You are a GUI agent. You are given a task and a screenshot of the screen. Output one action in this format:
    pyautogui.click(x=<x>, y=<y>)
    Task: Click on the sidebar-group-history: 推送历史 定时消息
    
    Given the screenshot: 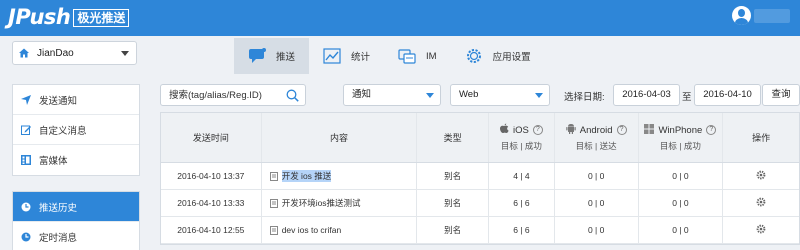 What is the action you would take?
    pyautogui.click(x=76, y=220)
    